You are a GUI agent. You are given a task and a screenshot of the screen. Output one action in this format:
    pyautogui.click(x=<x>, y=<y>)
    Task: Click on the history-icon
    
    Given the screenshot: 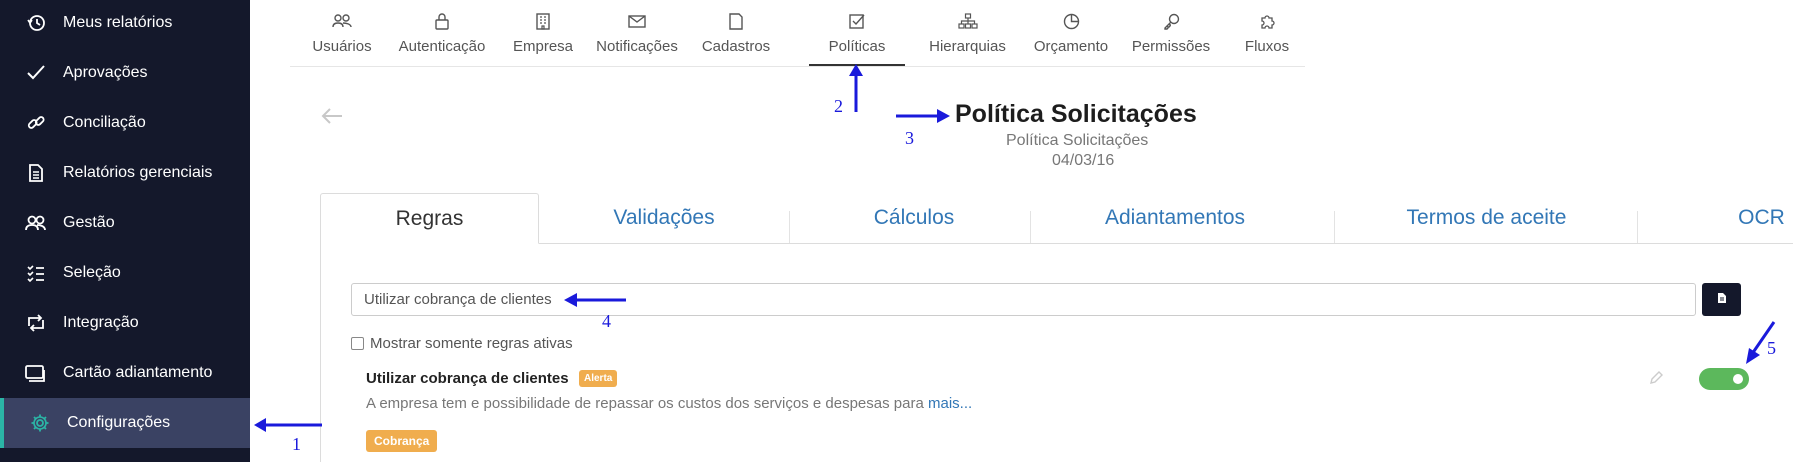 What is the action you would take?
    pyautogui.click(x=36, y=23)
    